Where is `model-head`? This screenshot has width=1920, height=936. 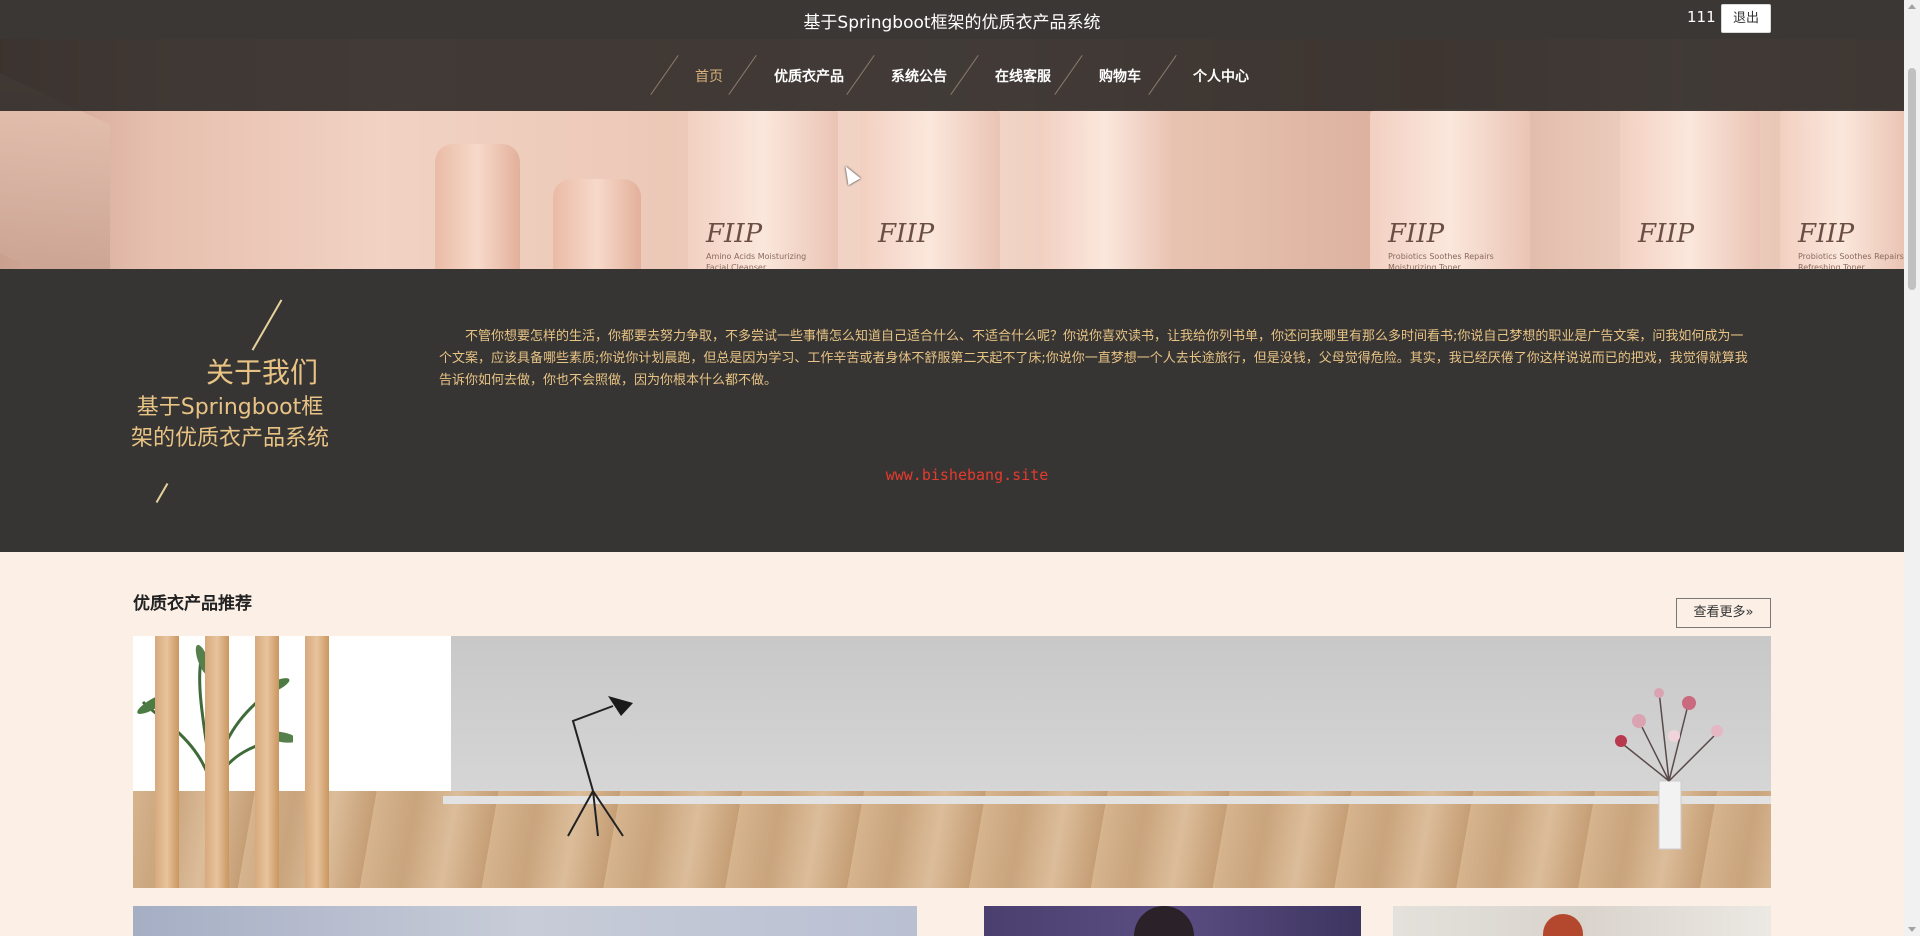
model-head is located at coordinates (1164, 921).